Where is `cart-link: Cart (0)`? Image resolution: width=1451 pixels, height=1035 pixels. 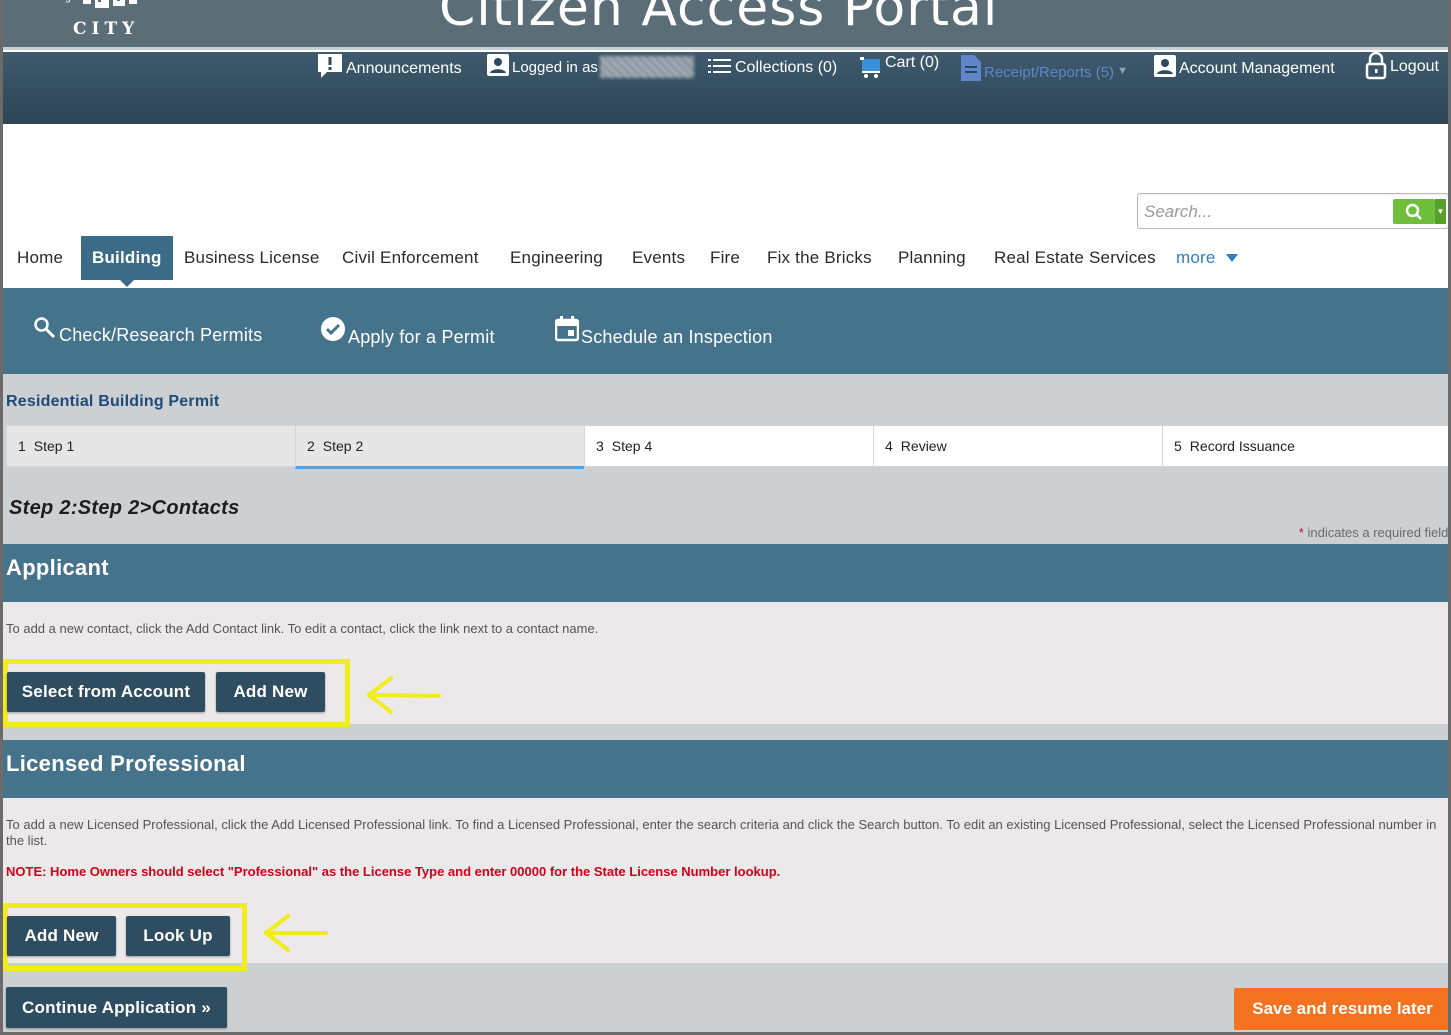
cart-link: Cart (0) is located at coordinates (899, 67).